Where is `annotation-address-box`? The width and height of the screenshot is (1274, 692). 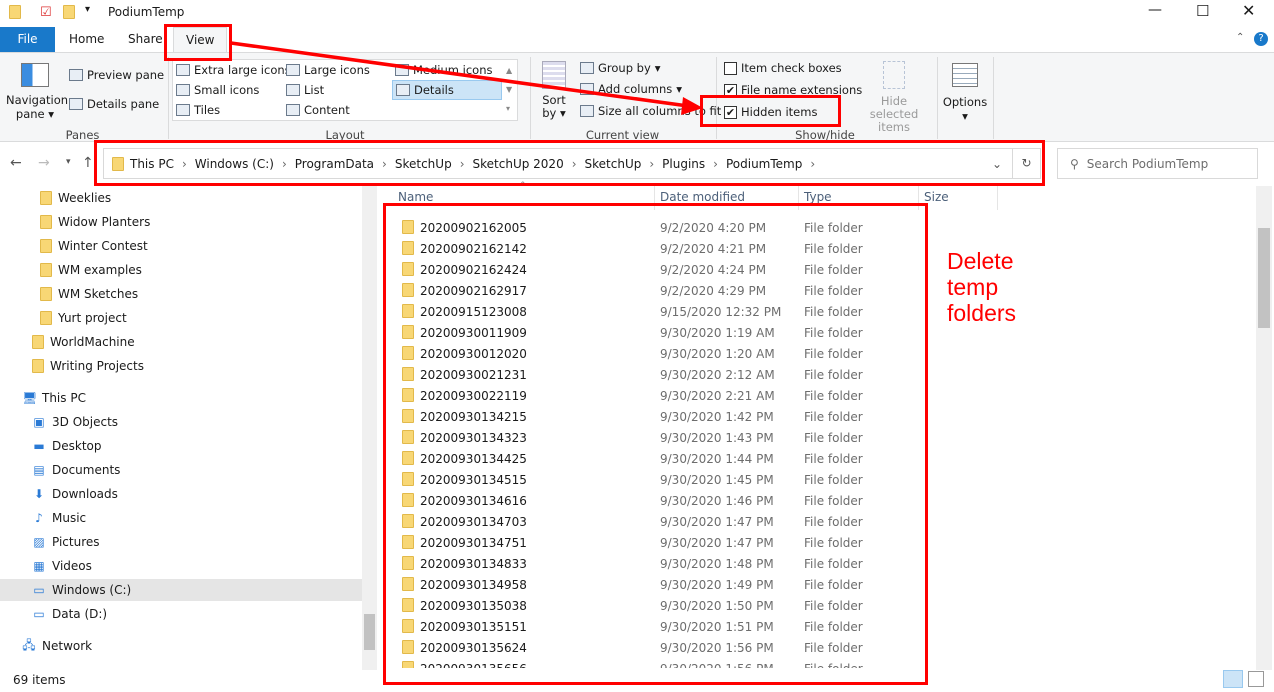
annotation-address-box is located at coordinates (569, 163).